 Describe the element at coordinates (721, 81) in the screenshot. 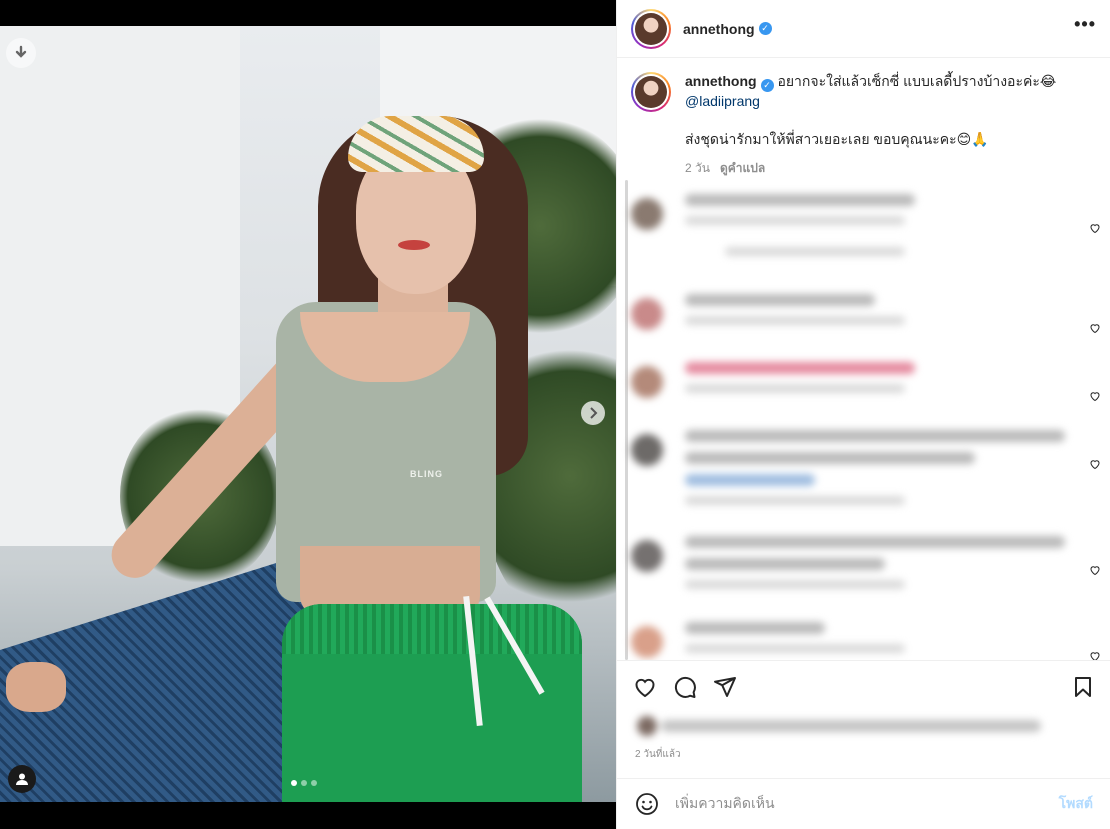

I see `caption-username: annethong` at that location.